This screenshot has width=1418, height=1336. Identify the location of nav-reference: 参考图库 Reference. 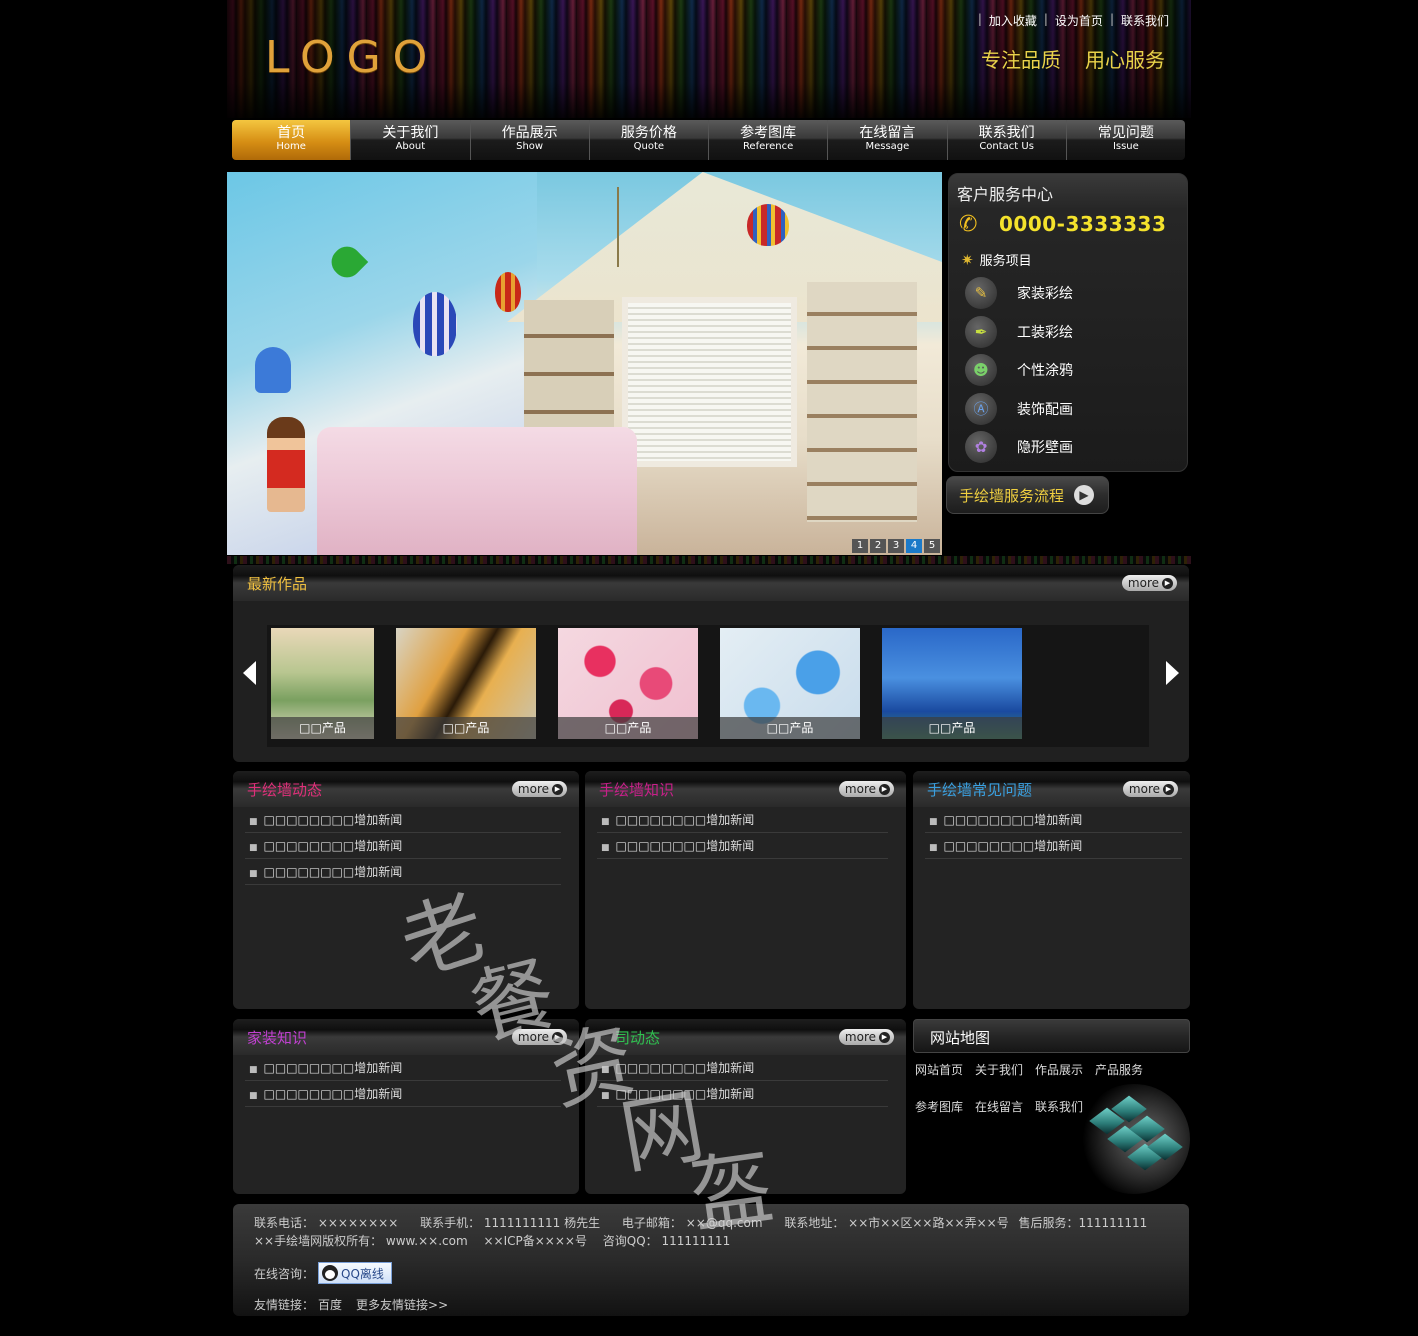
(769, 140).